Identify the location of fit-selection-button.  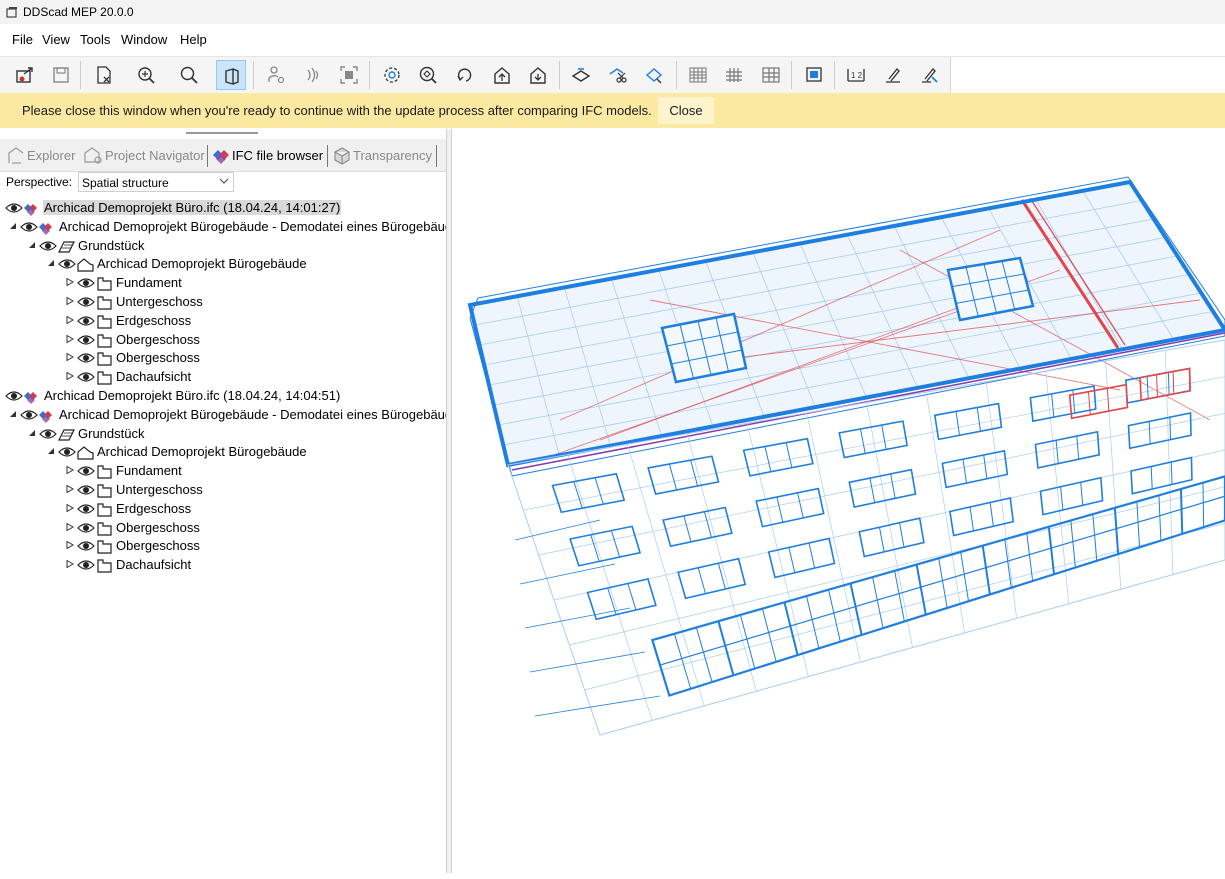
(349, 75).